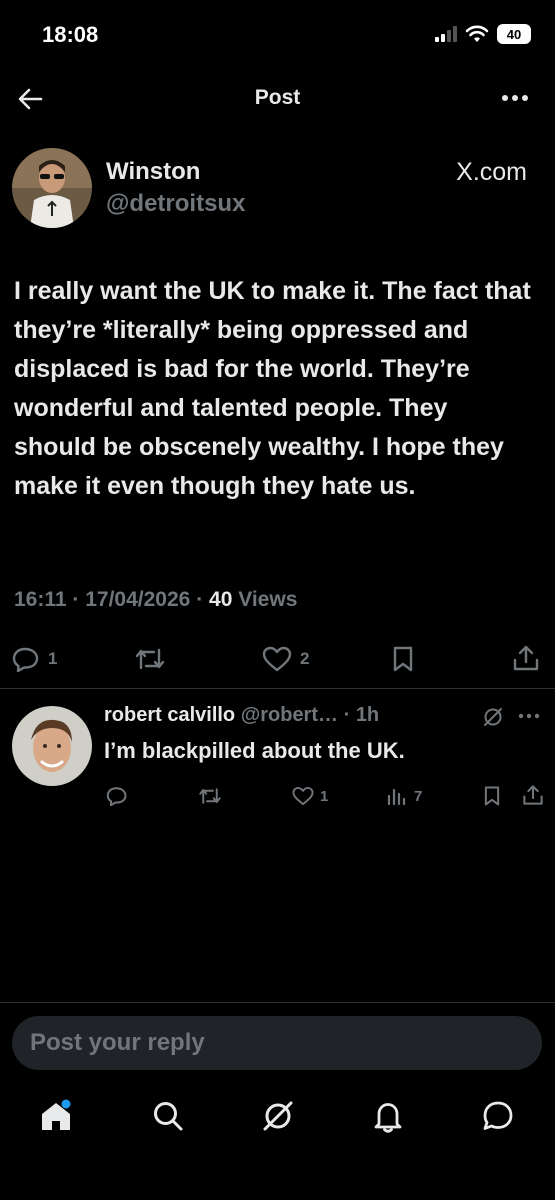 The image size is (555, 1200). I want to click on nav-grok, so click(278, 1116).